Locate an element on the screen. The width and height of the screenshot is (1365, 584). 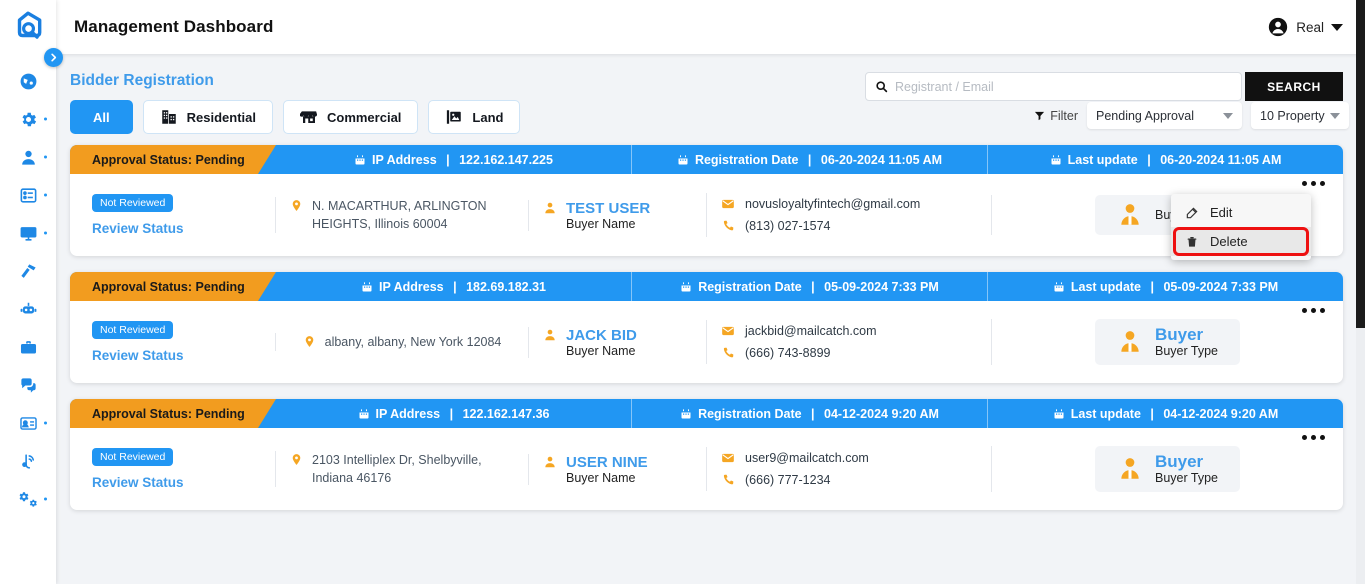
funnel-icon is located at coordinates (1040, 116).